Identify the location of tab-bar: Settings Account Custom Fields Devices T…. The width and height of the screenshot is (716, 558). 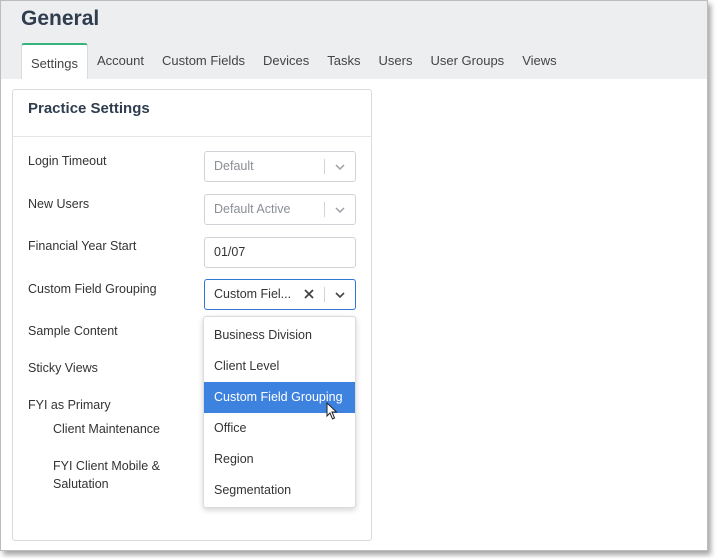
(293, 61).